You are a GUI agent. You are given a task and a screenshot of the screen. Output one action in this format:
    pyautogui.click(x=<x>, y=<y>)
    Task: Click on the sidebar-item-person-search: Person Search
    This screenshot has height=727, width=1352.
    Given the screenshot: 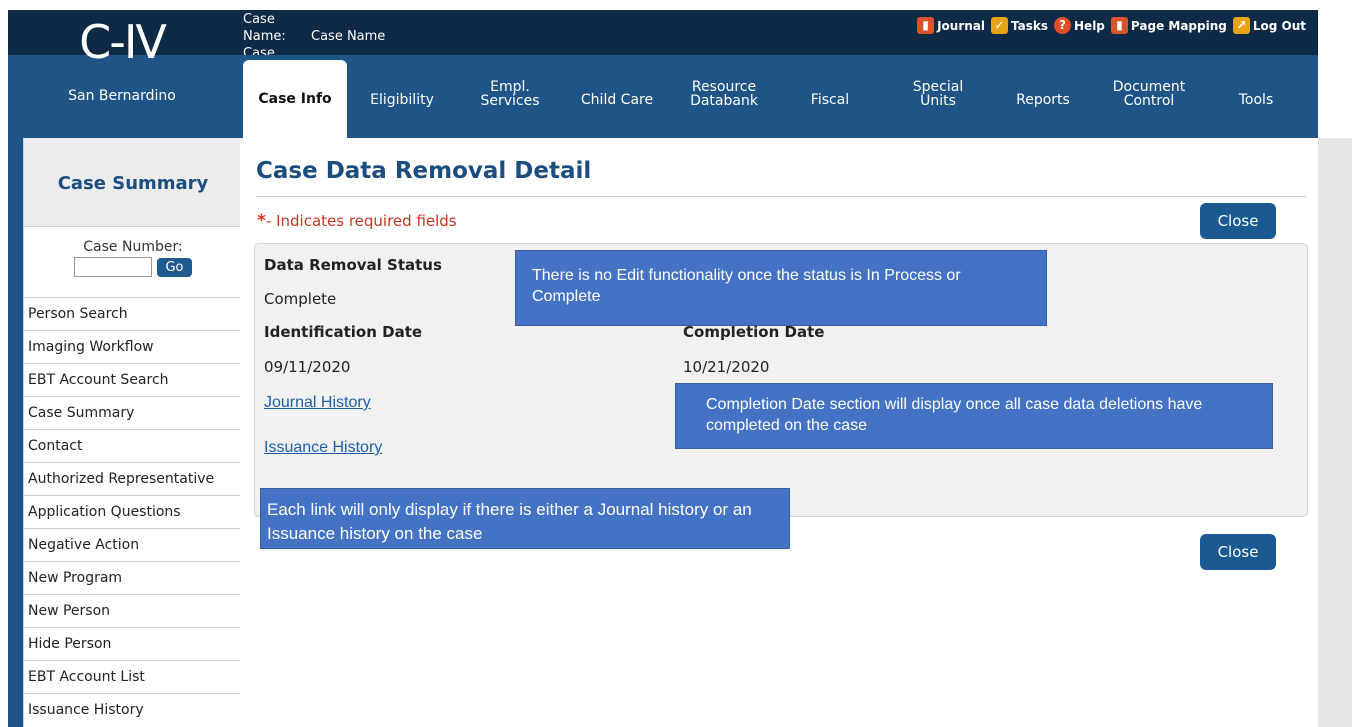 What is the action you would take?
    pyautogui.click(x=133, y=313)
    